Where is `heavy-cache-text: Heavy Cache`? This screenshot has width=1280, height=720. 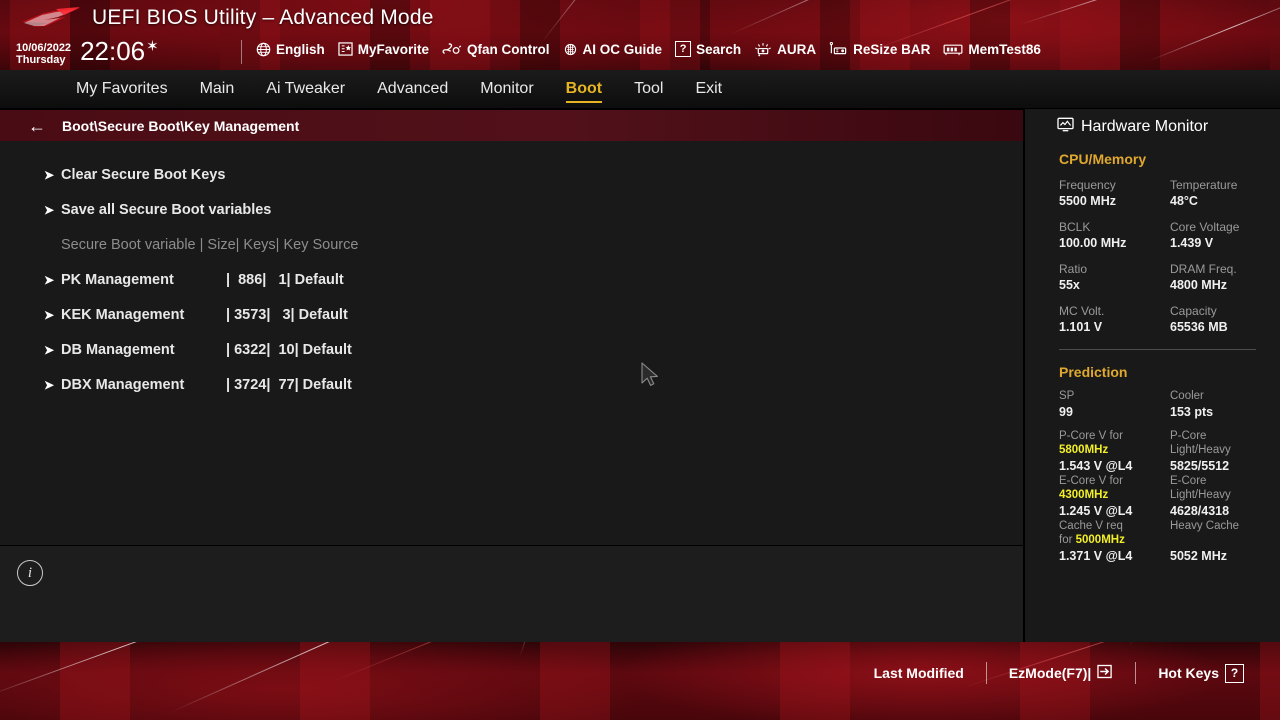 heavy-cache-text: Heavy Cache is located at coordinates (1205, 526).